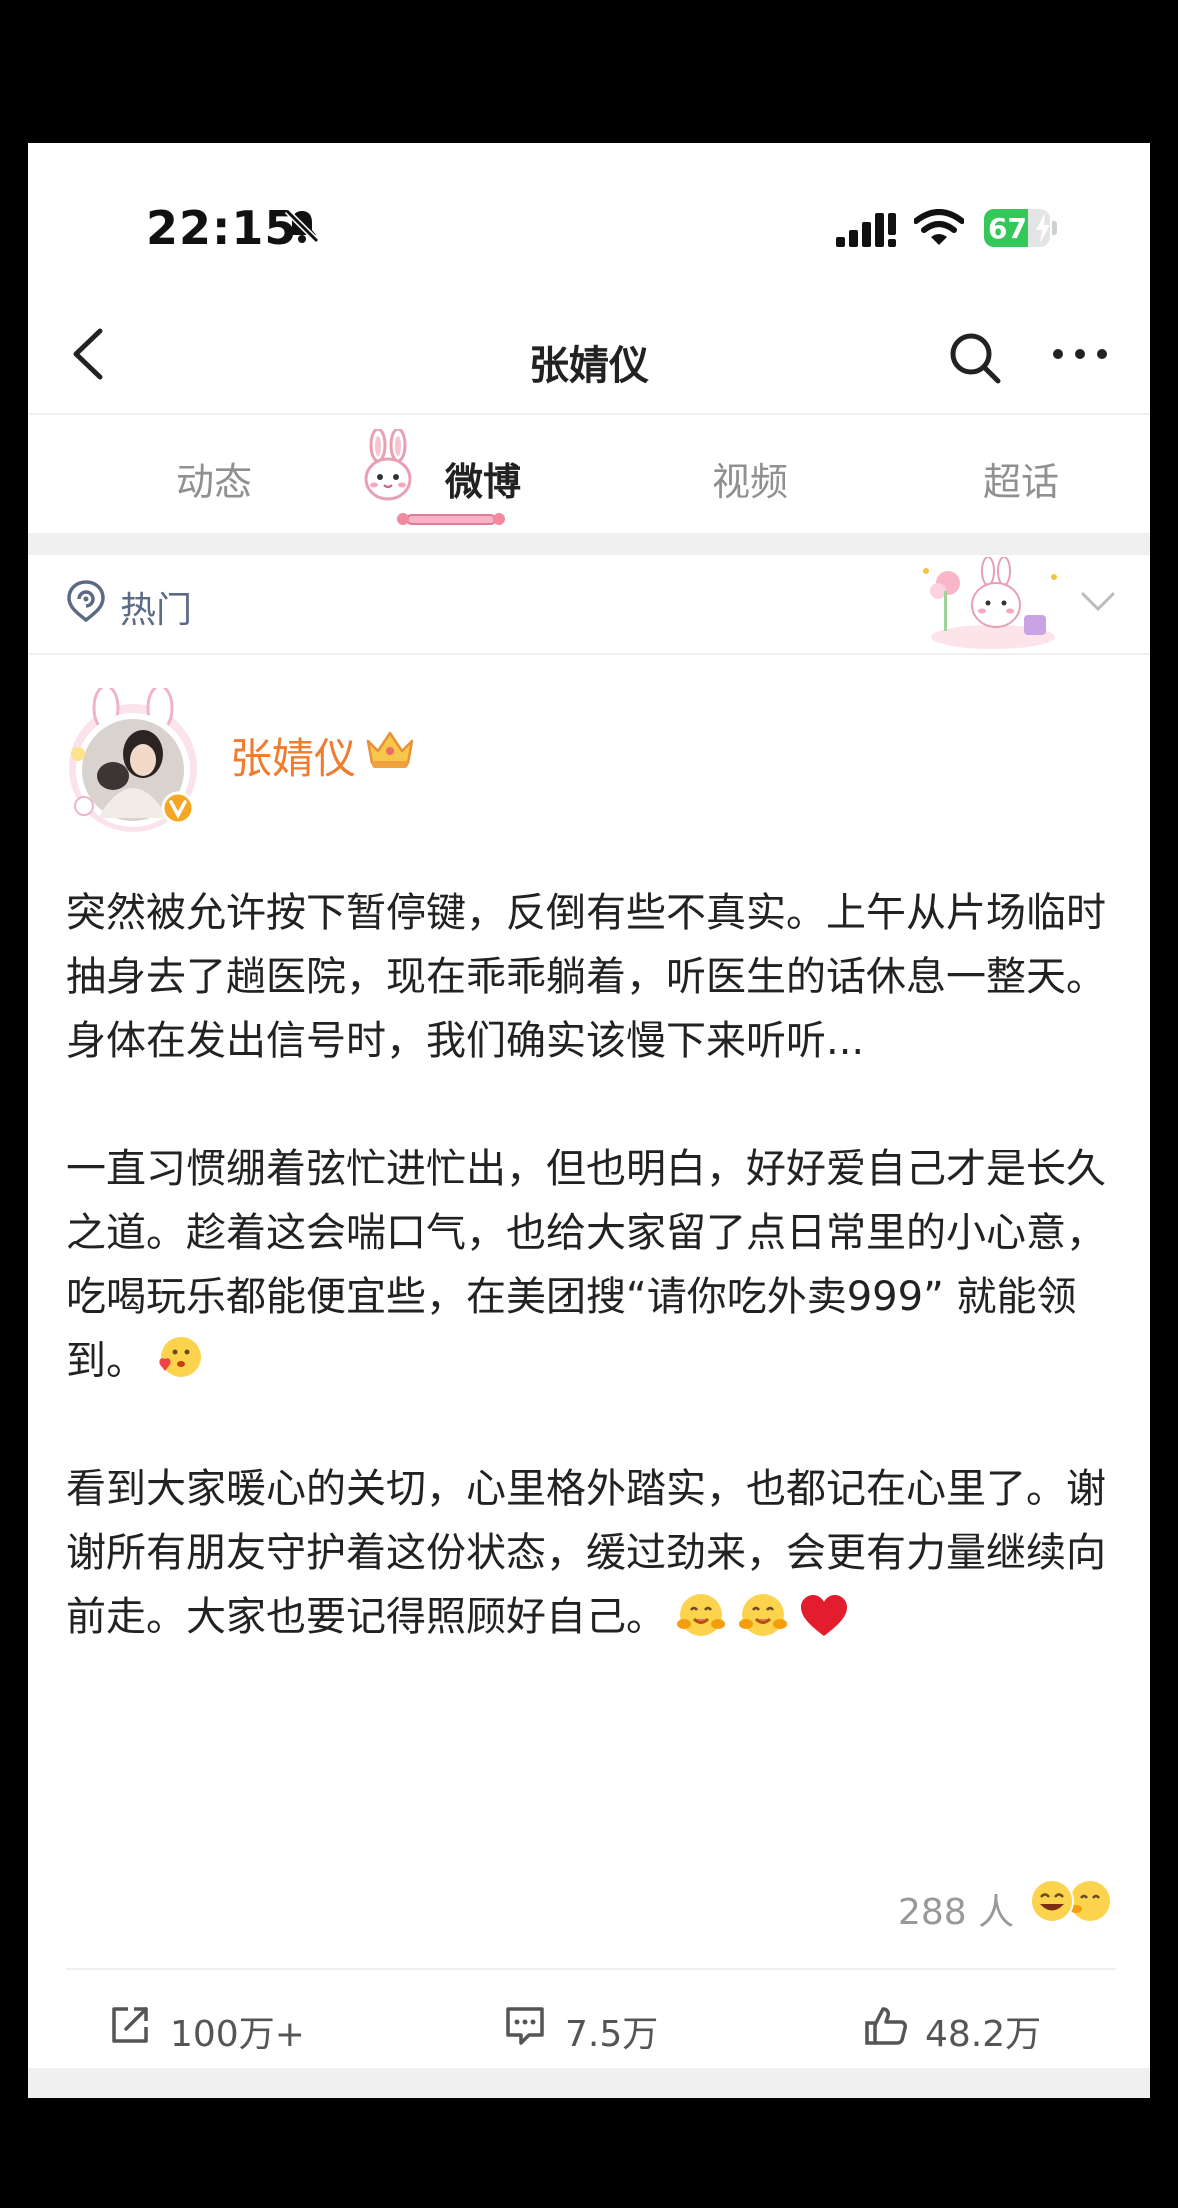 Image resolution: width=1178 pixels, height=2208 pixels. What do you see at coordinates (956, 1909) in the screenshot?
I see `likers-count: 288 人` at bounding box center [956, 1909].